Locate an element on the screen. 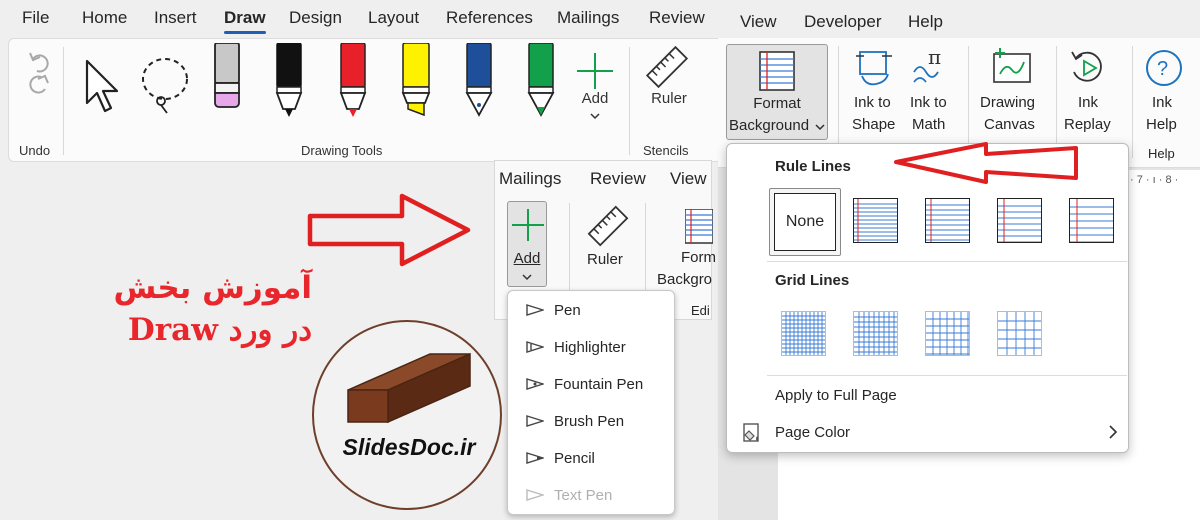  rule-lines-standard-option is located at coordinates (1019, 220).